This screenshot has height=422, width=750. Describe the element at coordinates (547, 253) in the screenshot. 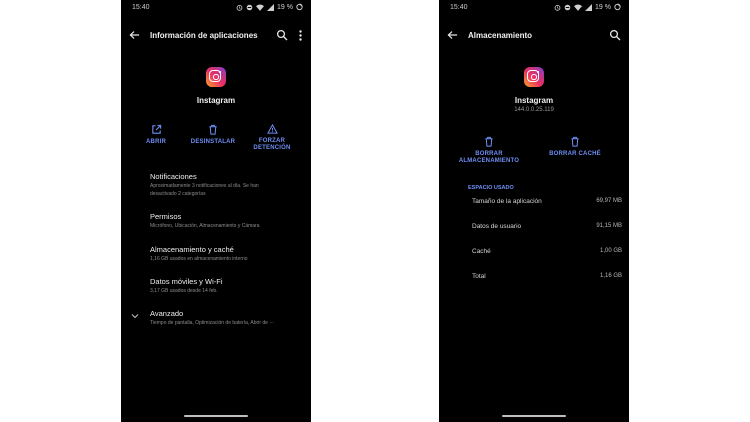

I see `storage-row-cache: Caché 1,00 GB` at that location.